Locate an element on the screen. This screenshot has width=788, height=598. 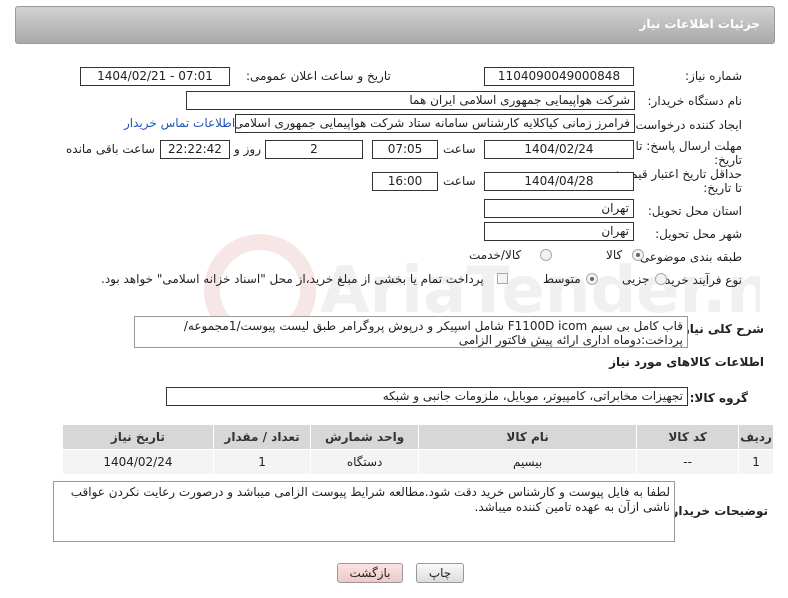
process-label: نوع فرآیند خرید : is located at coordinates (699, 280).